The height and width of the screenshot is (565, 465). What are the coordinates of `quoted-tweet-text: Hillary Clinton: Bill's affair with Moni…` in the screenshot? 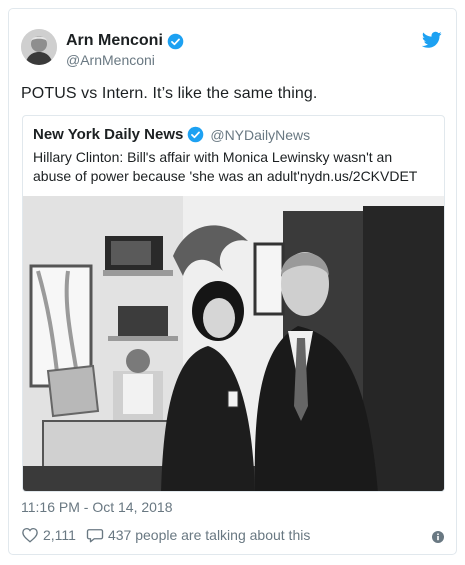 It's located at (225, 166).